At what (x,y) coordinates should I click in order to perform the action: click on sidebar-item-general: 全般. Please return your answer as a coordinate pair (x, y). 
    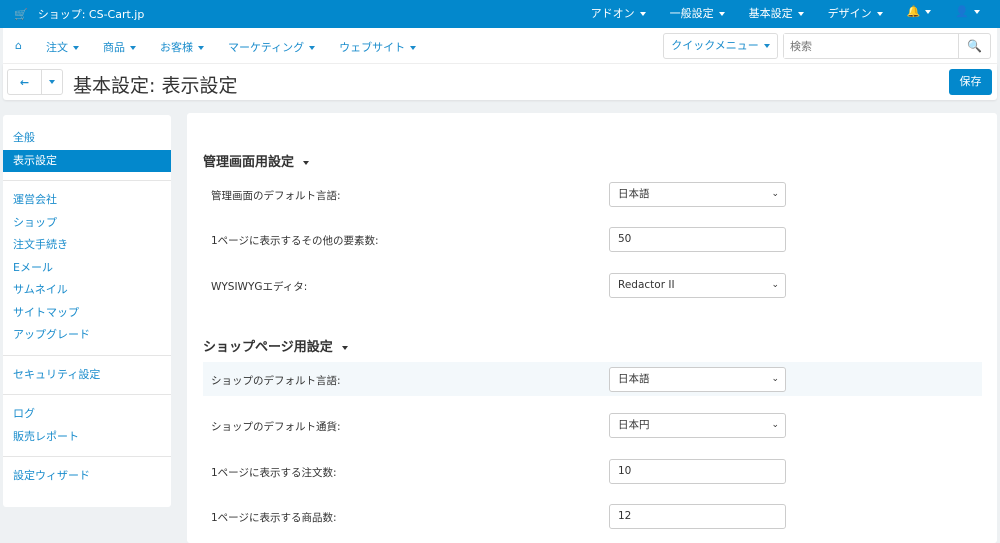
    Looking at the image, I should click on (87, 138).